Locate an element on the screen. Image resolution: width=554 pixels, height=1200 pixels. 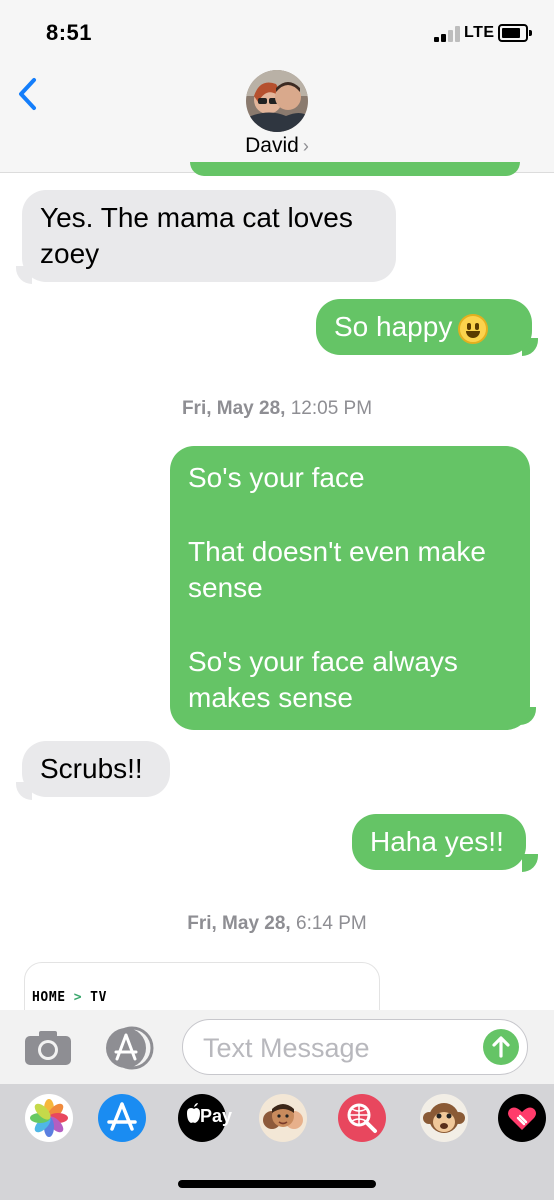
photos-flower-icon is located at coordinates (49, 1118).